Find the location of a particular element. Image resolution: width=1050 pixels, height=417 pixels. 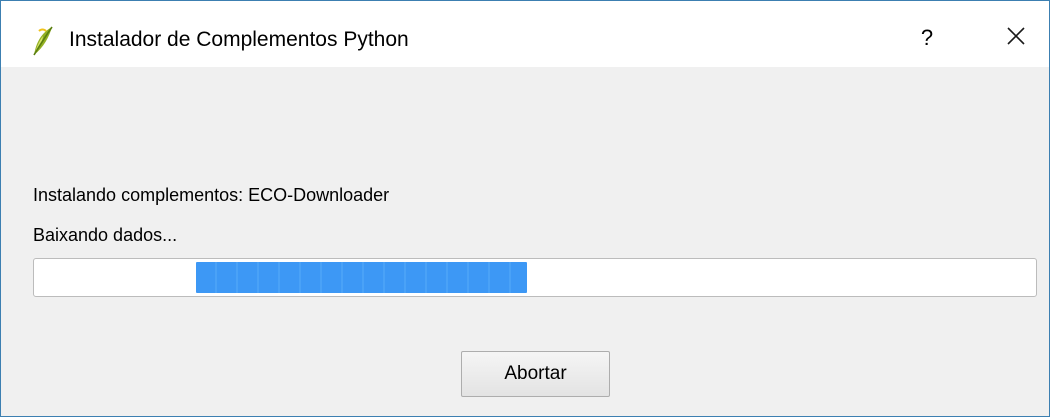

close-button is located at coordinates (1016, 38).